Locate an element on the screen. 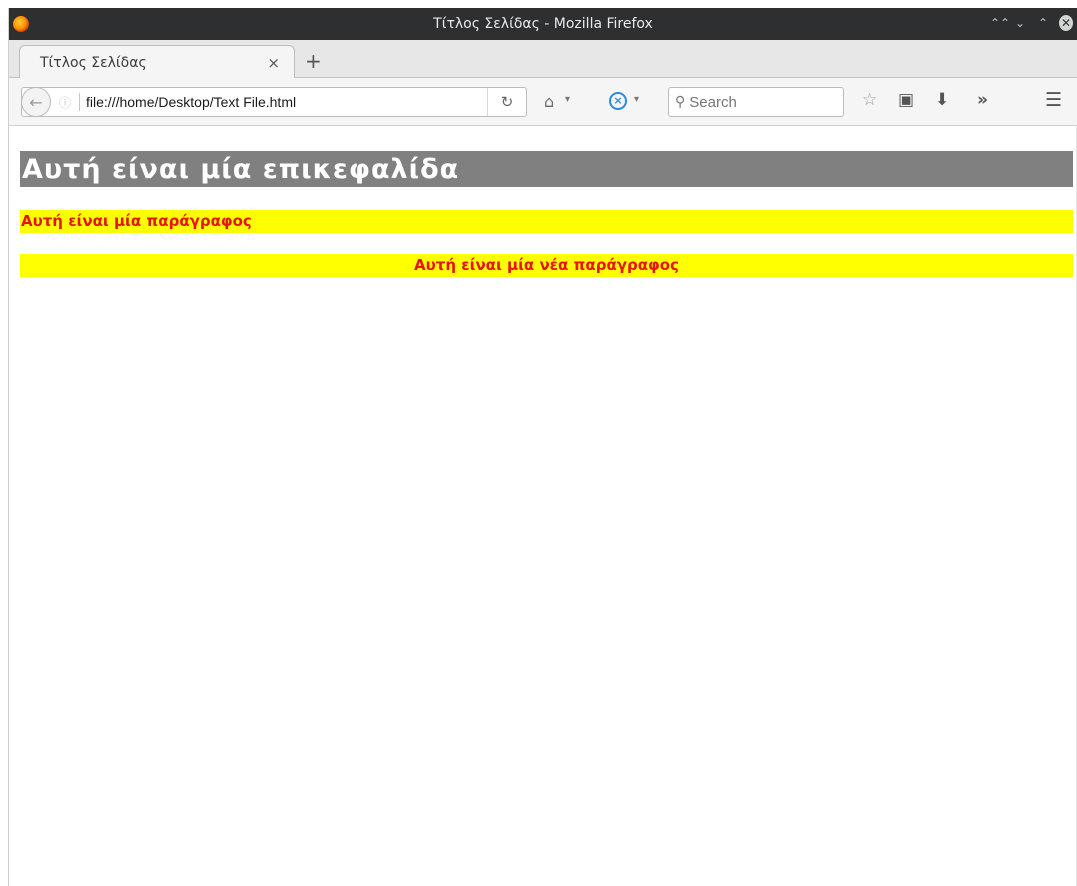  tab-bar: Τίτλος Σελίδας × + is located at coordinates (543, 59).